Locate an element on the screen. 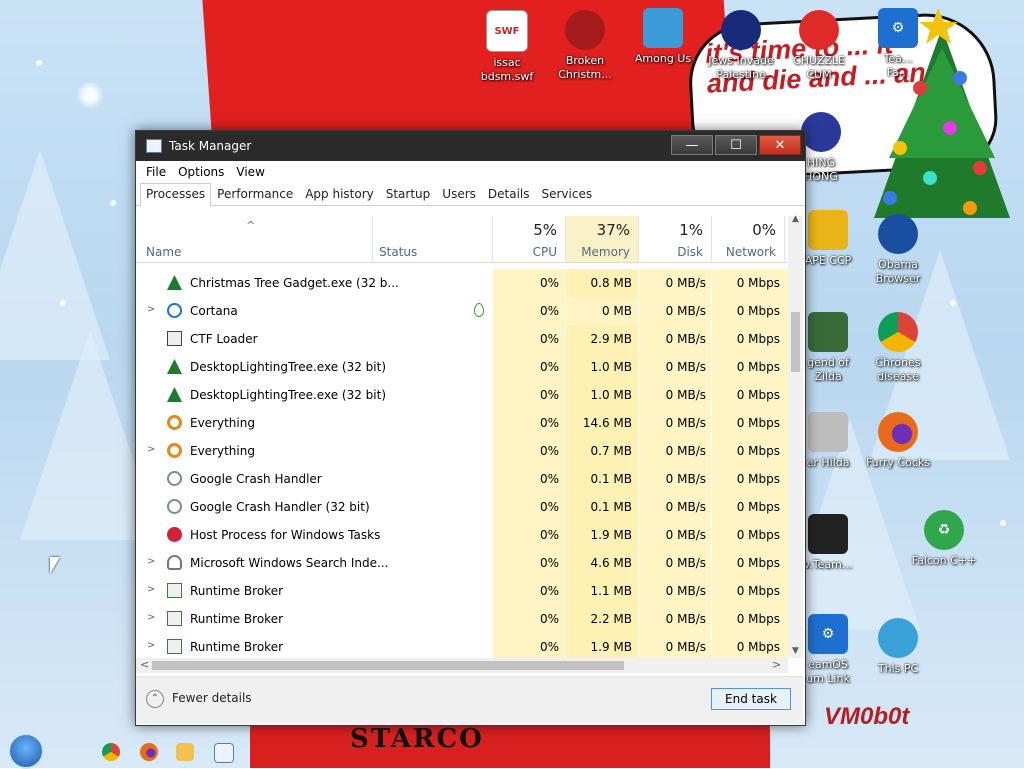  scroll-left-icon: < is located at coordinates (144, 664).